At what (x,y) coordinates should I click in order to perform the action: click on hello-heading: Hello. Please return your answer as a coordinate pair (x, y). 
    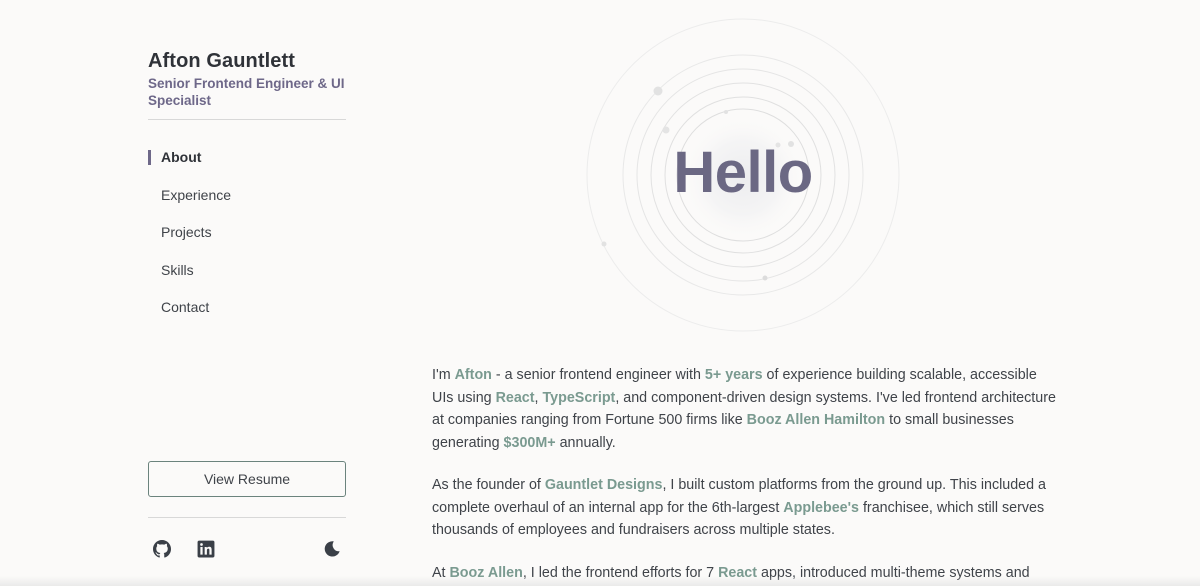
    Looking at the image, I should click on (743, 172).